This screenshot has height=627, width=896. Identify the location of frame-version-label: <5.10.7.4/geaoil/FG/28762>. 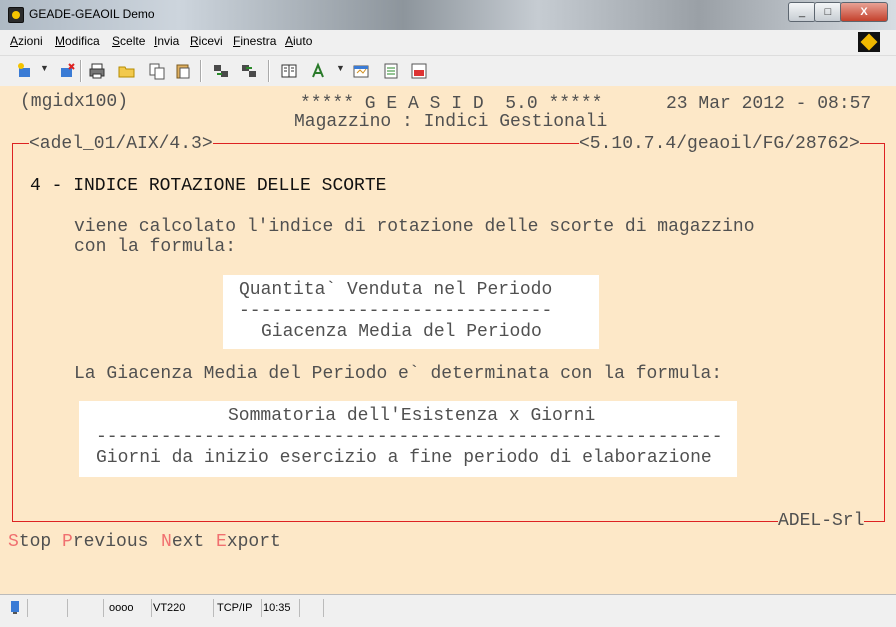
(719, 144).